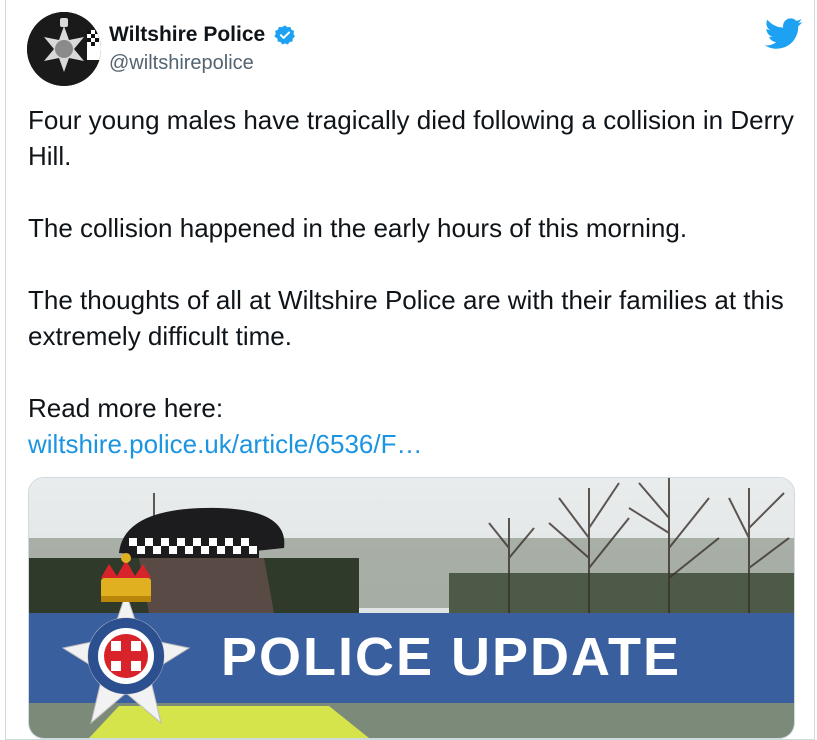 This screenshot has height=740, width=817. Describe the element at coordinates (451, 657) in the screenshot. I see `banner-title: POLICE UPDATE` at that location.